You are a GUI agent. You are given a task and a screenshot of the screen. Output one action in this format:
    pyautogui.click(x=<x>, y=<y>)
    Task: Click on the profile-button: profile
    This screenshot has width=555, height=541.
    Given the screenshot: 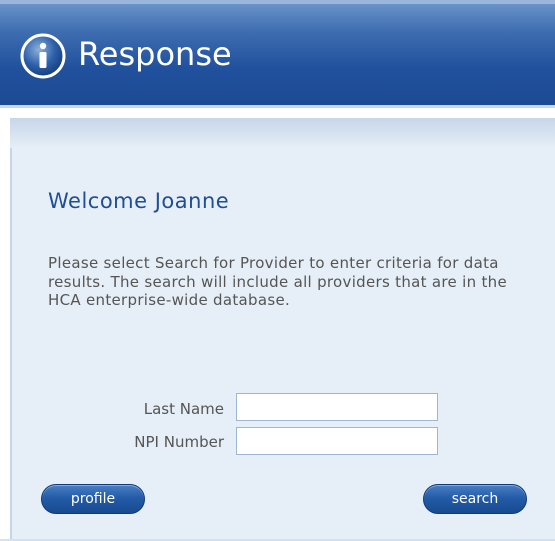 What is the action you would take?
    pyautogui.click(x=93, y=499)
    